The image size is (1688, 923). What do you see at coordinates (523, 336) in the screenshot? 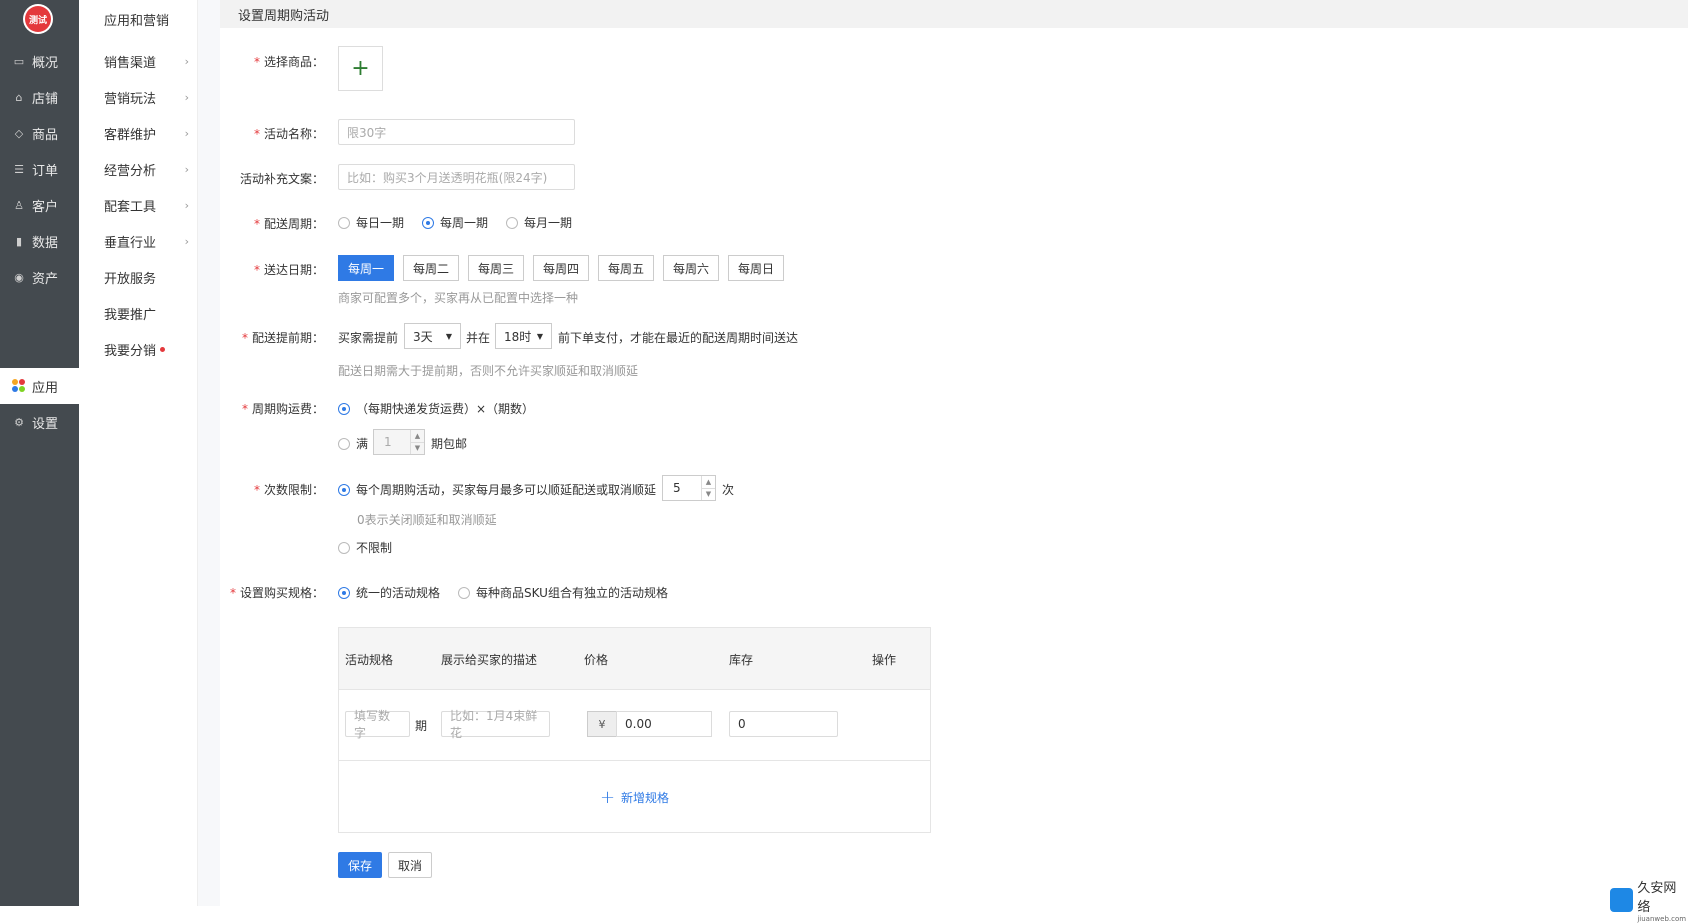
I see `lead-hour-select: 18时 ▼` at bounding box center [523, 336].